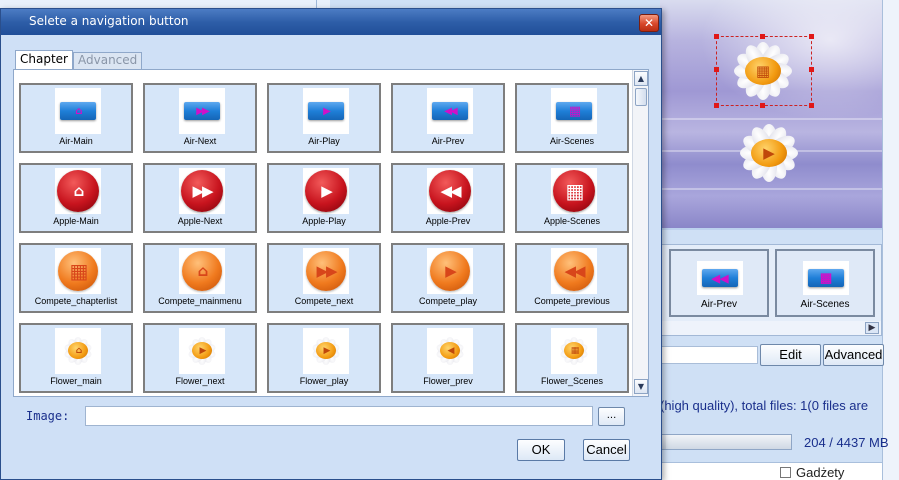 This screenshot has width=899, height=480. What do you see at coordinates (76, 141) in the screenshot?
I see `gallery-item-label: Air-Main` at bounding box center [76, 141].